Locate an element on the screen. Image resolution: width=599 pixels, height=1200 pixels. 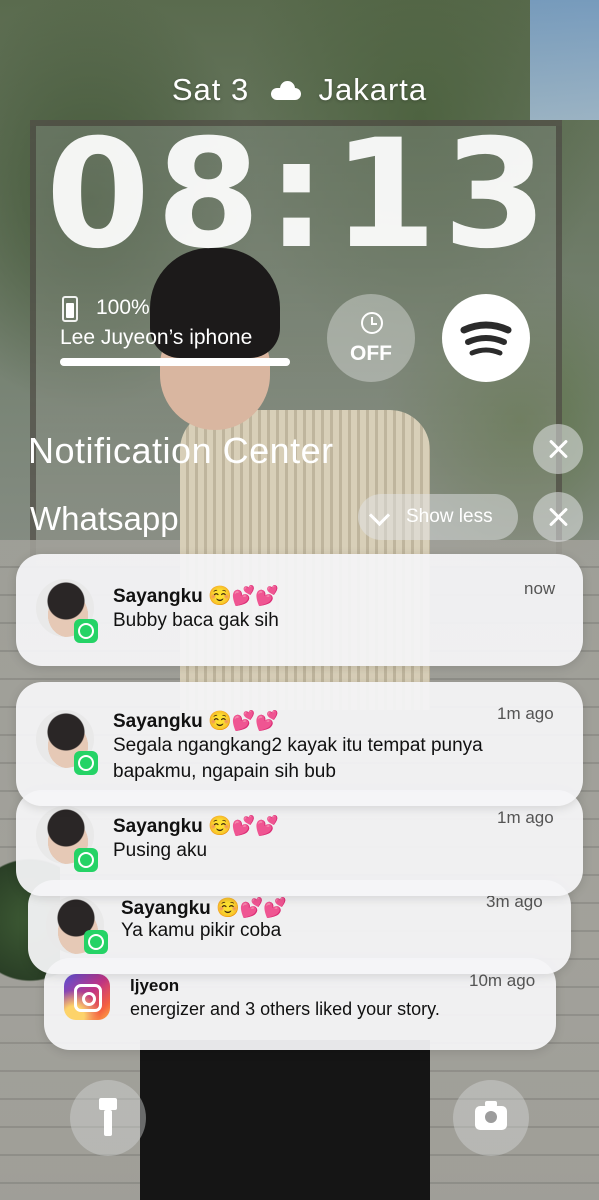
notification-message: Bubby baca gak sih is located at coordinates (196, 620).